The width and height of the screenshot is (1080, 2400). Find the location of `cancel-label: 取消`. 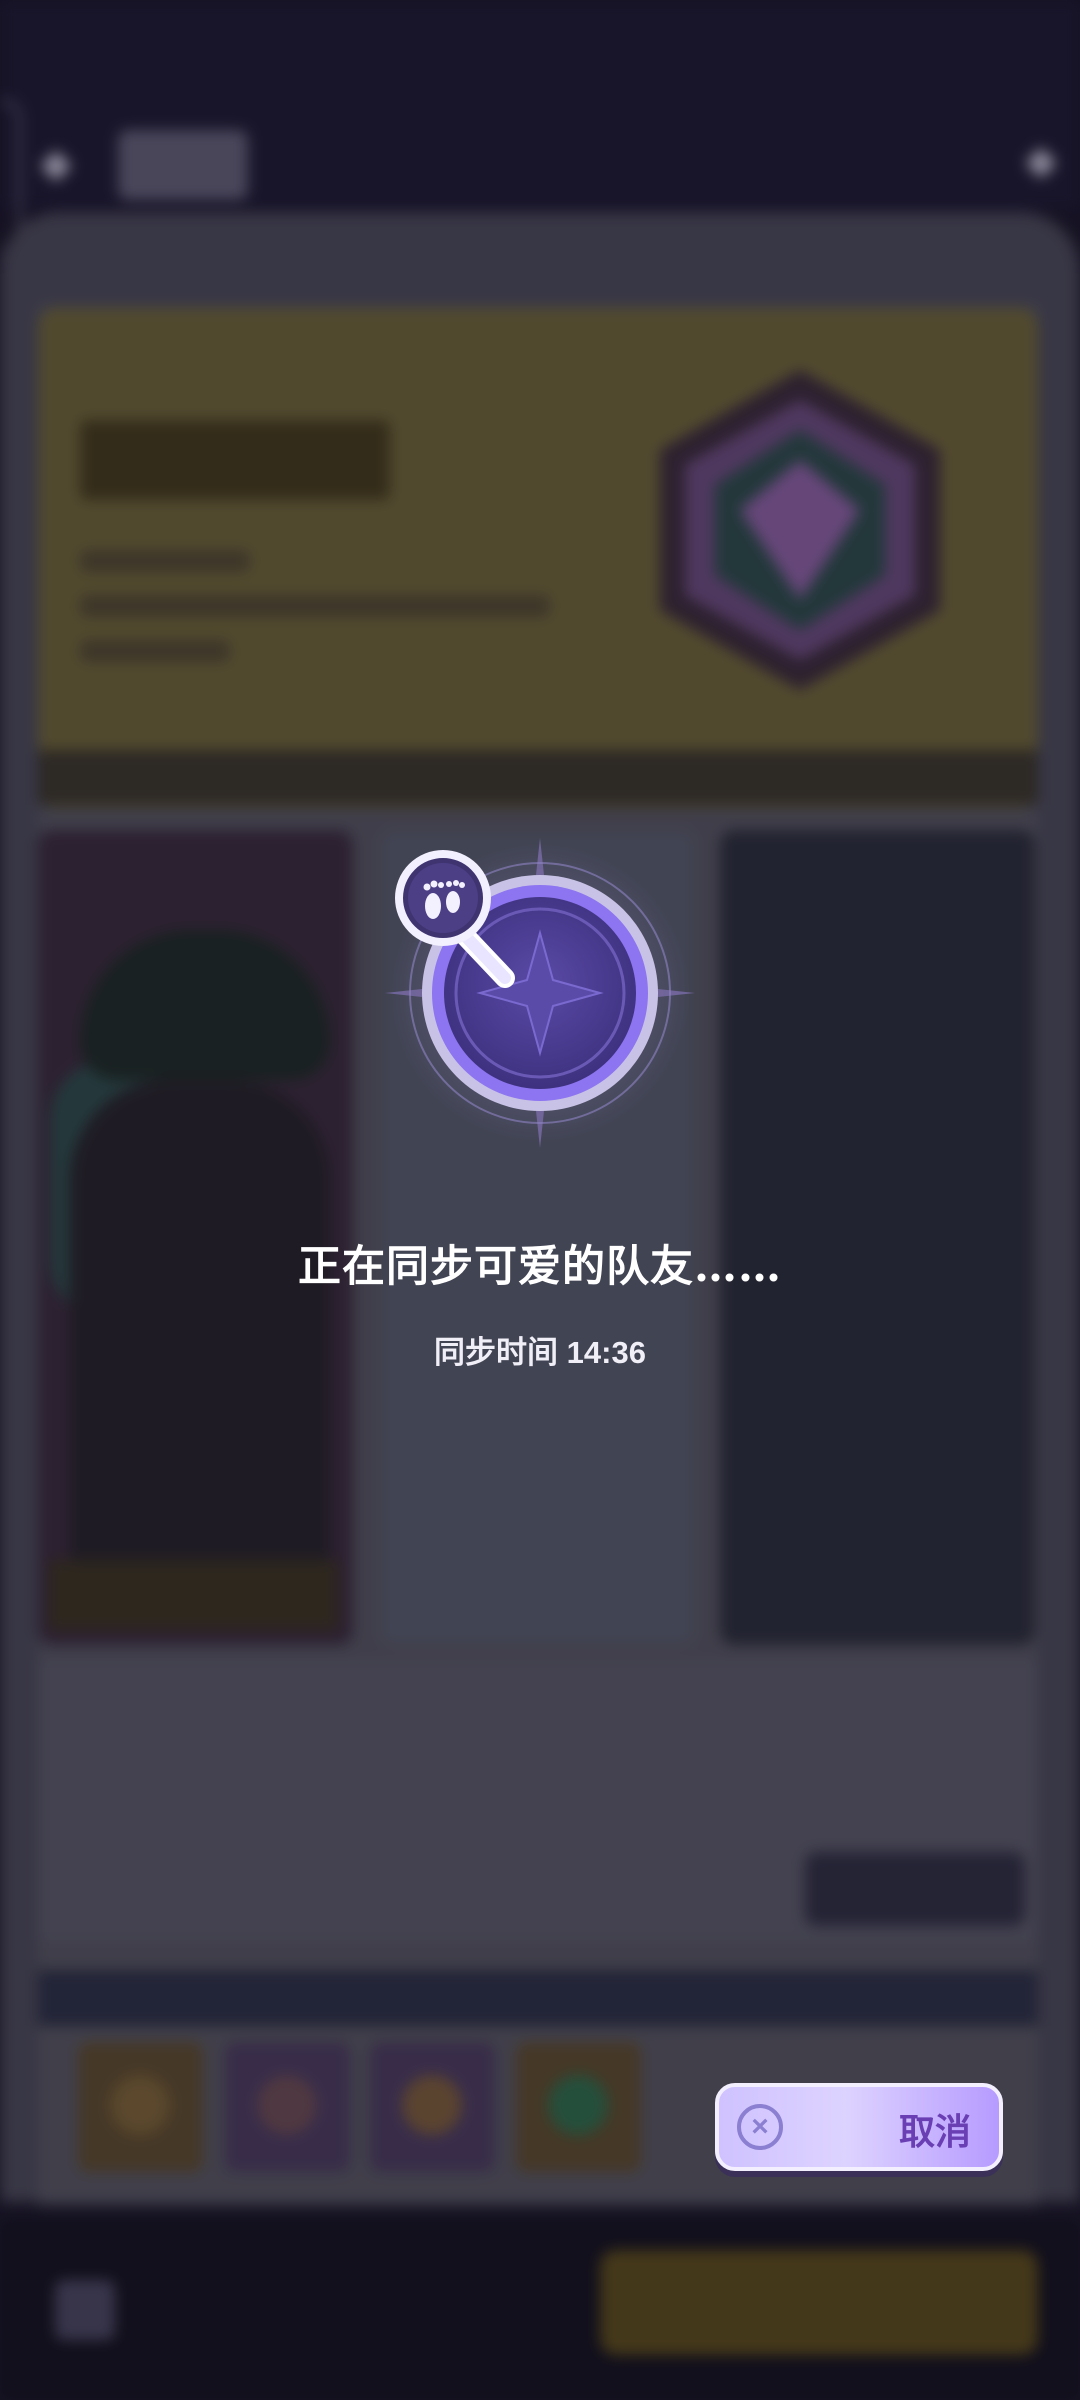

cancel-label: 取消 is located at coordinates (934, 2132).